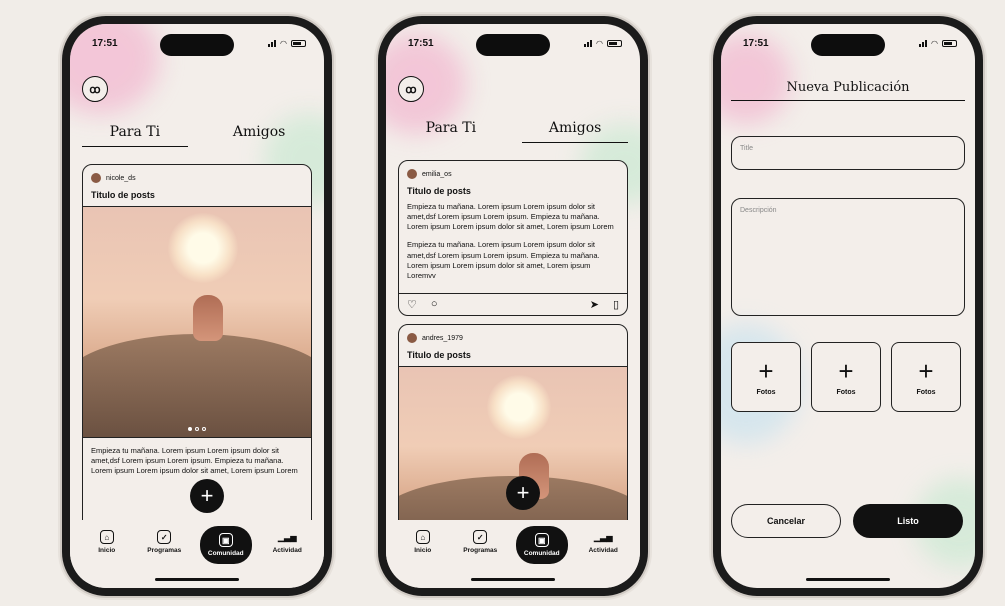  What do you see at coordinates (513, 181) in the screenshot?
I see `post-header: emilia_os Titulo de posts` at bounding box center [513, 181].